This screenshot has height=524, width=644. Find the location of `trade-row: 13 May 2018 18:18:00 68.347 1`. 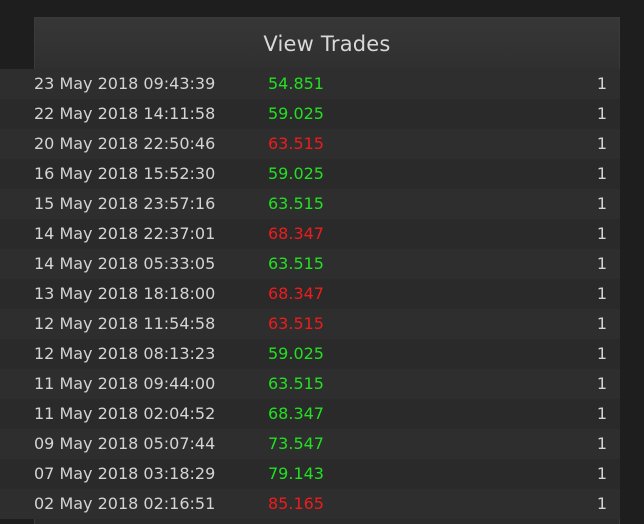

trade-row: 13 May 2018 18:18:00 68.347 1 is located at coordinates (310, 294).